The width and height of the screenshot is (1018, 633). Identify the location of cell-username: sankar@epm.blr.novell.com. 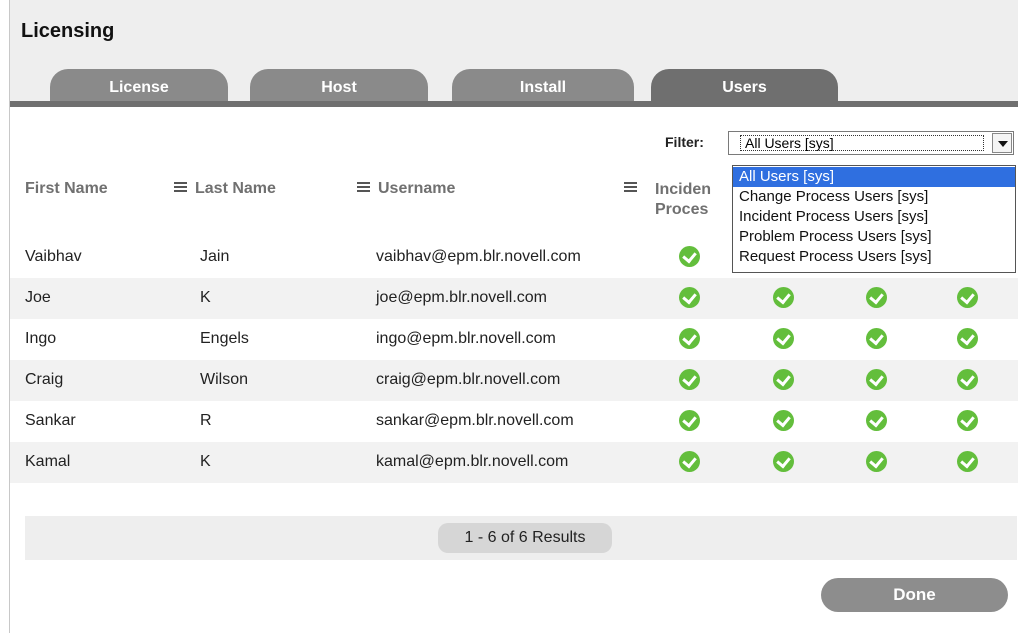
(475, 420).